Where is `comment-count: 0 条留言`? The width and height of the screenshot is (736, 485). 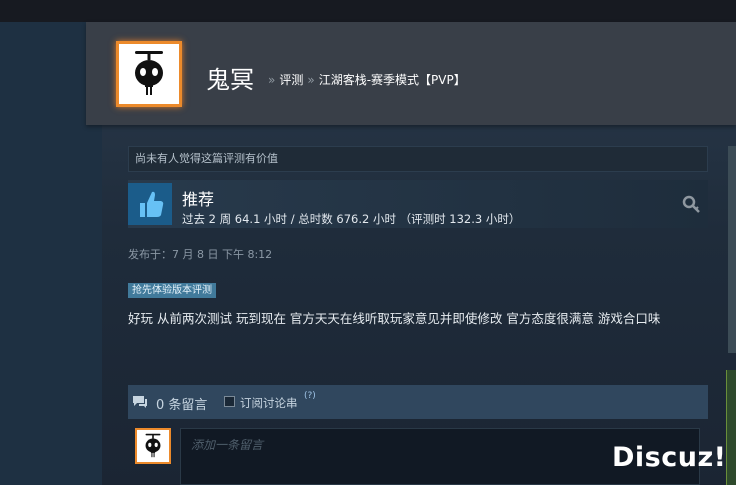 comment-count: 0 条留言 is located at coordinates (182, 405).